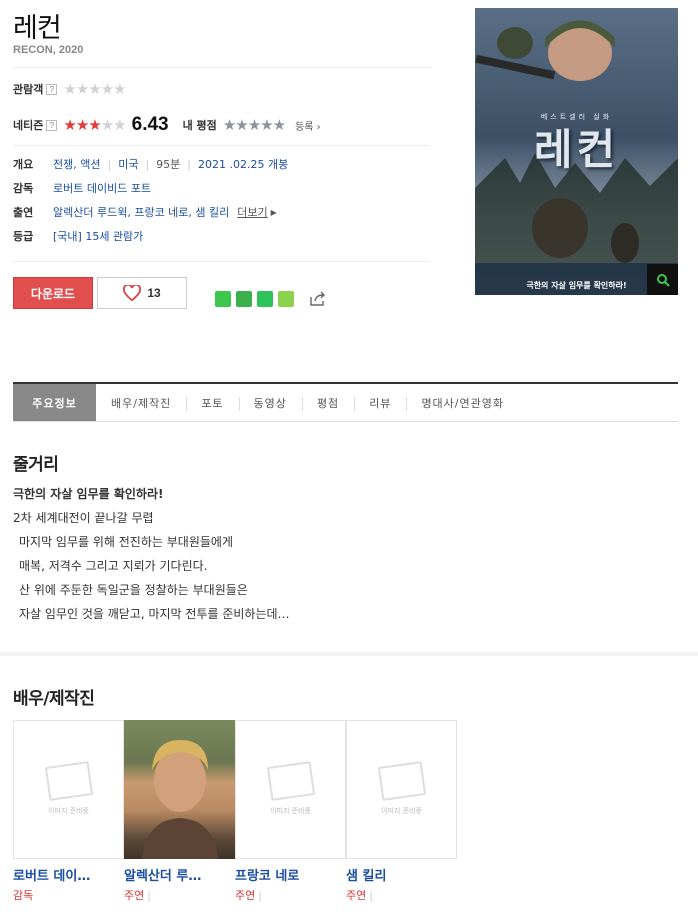 This screenshot has width=698, height=917. I want to click on tab-bar: 주요정보 배우/제작진 포토 동영상 평점 리뷰 명대사/연관영화, so click(345, 402).